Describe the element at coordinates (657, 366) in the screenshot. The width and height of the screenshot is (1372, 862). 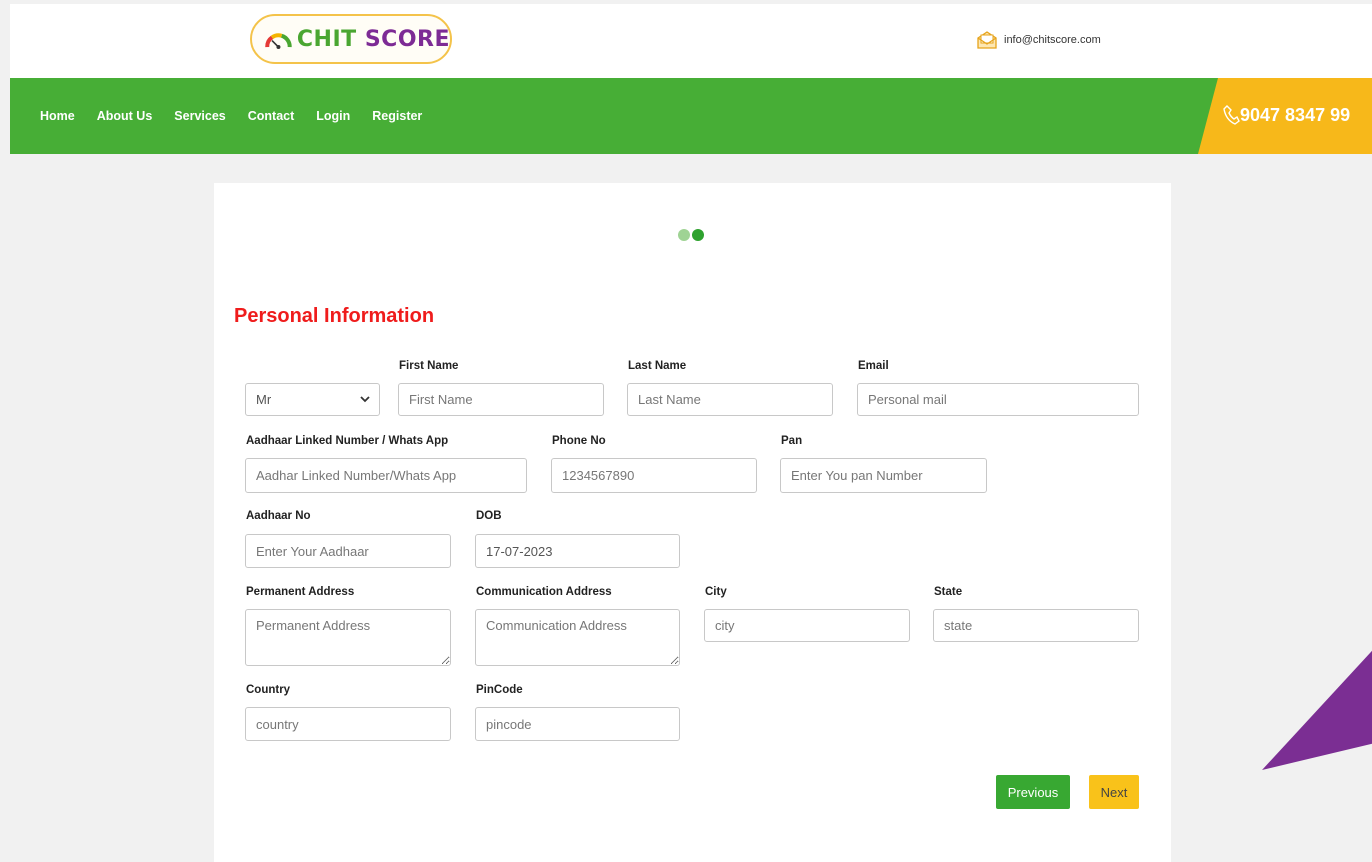
I see `last-name-label: Last Name` at that location.